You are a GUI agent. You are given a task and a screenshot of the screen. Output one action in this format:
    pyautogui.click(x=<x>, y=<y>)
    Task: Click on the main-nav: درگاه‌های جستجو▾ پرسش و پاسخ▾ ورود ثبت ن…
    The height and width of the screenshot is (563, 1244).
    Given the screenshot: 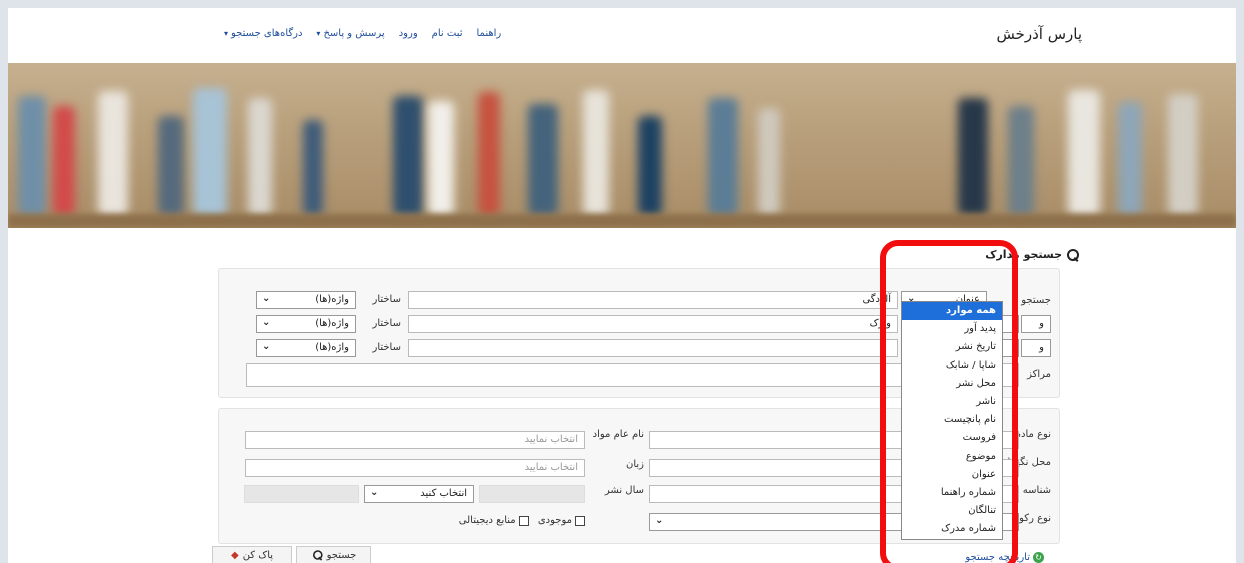 What is the action you would take?
    pyautogui.click(x=362, y=33)
    